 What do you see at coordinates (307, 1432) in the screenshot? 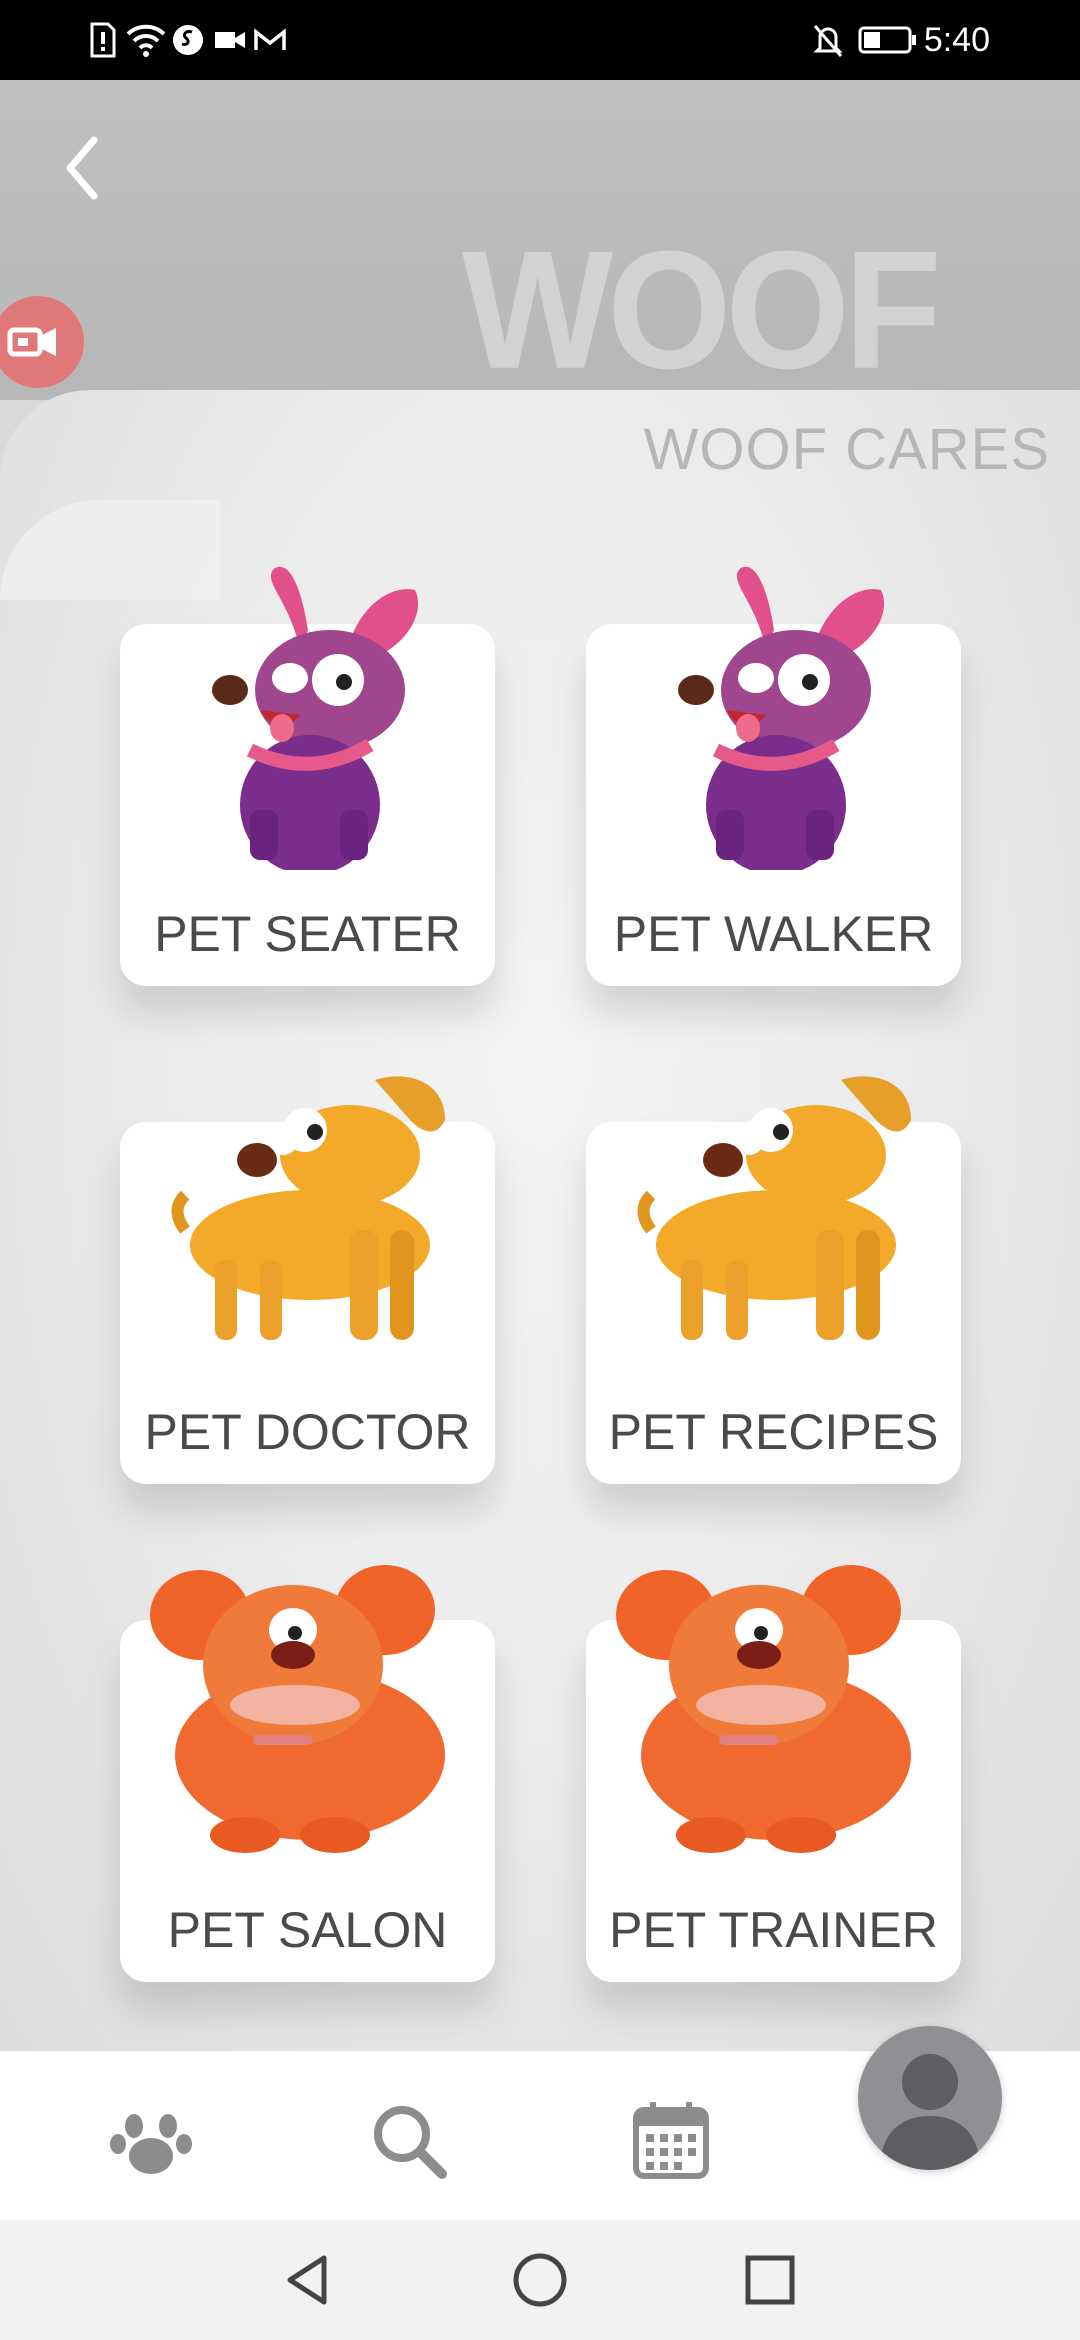
I see `card-label: PET DOCTOR` at bounding box center [307, 1432].